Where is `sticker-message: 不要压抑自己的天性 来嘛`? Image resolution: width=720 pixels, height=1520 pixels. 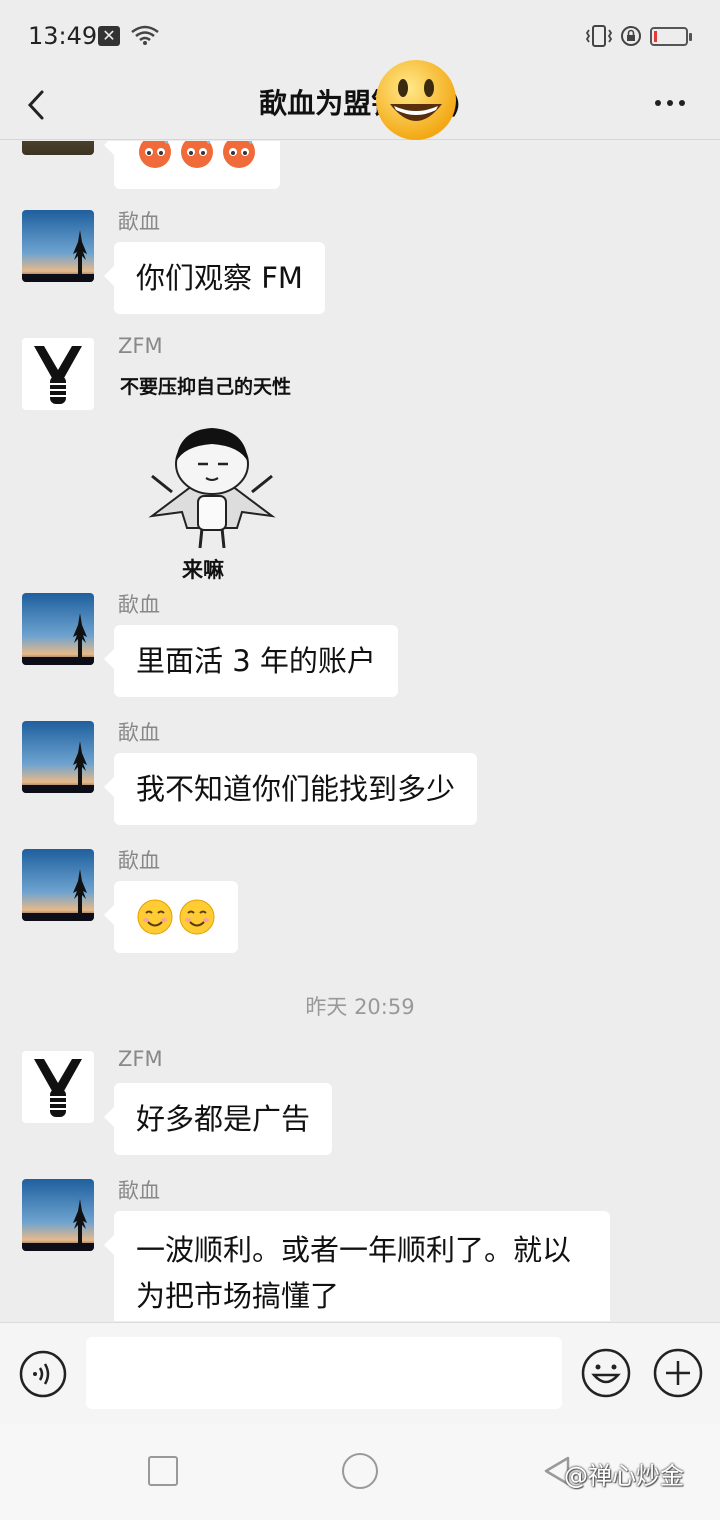 sticker-message: 不要压抑自己的天性 来嘛 is located at coordinates (219, 474).